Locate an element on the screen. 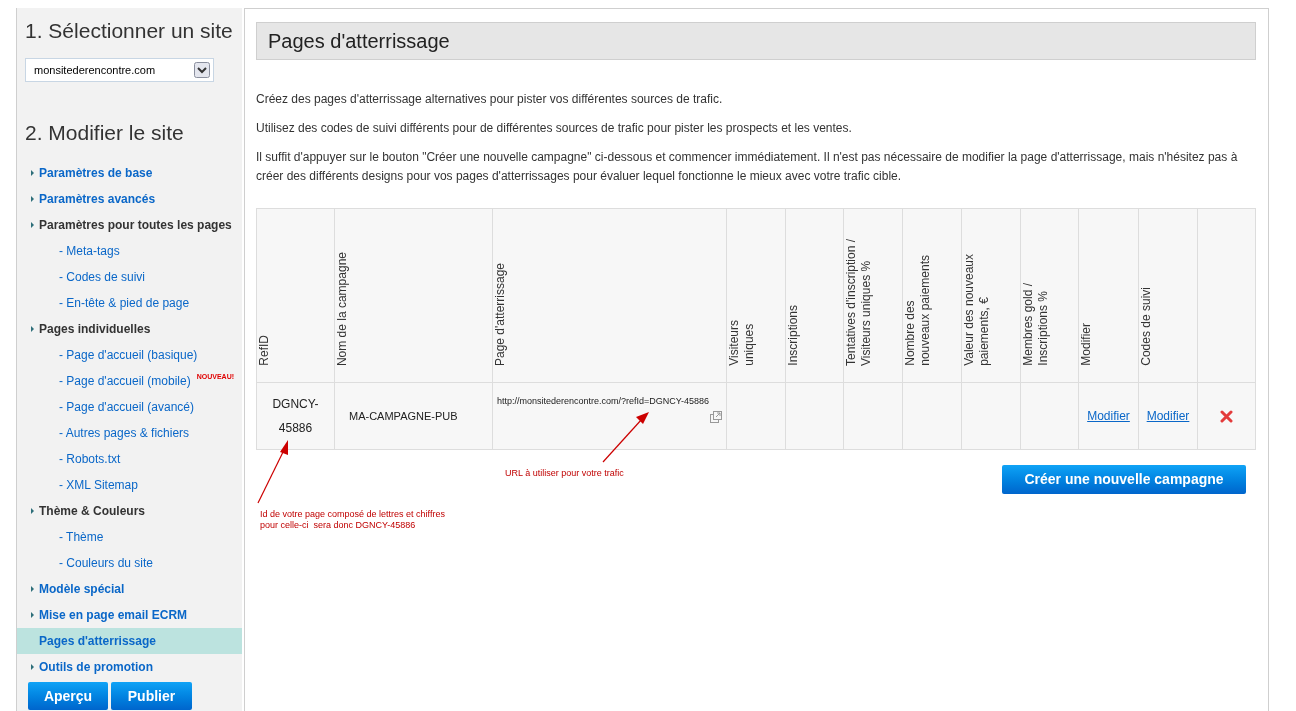  column-header: Valeur des nouveaux paiements, € is located at coordinates (977, 310).